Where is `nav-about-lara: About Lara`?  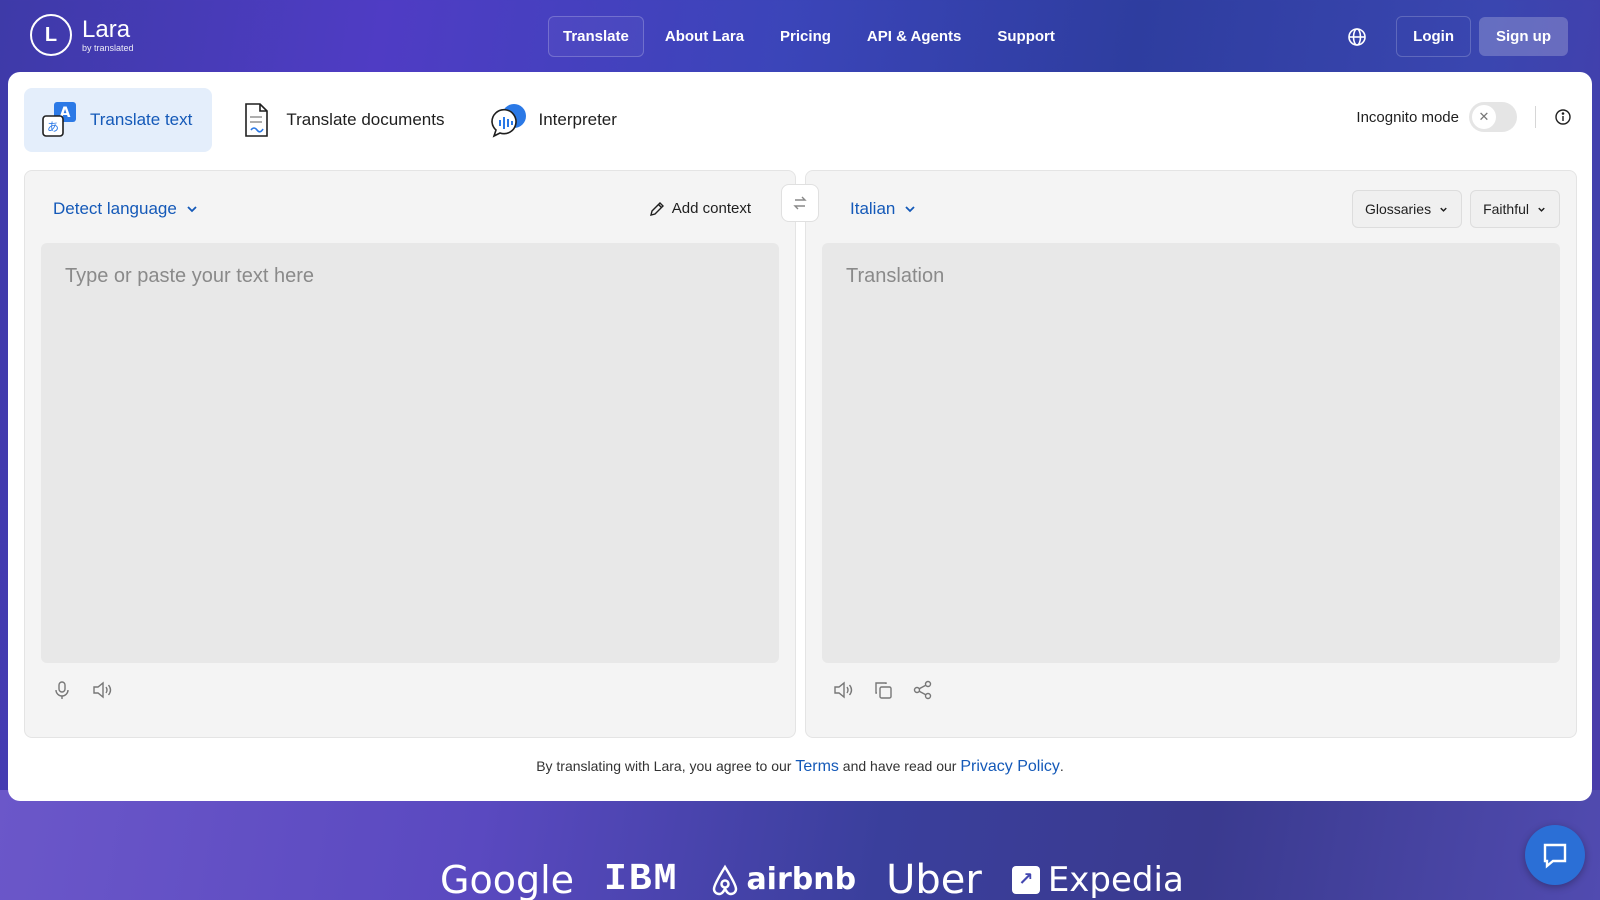
nav-about-lara: About Lara is located at coordinates (704, 36).